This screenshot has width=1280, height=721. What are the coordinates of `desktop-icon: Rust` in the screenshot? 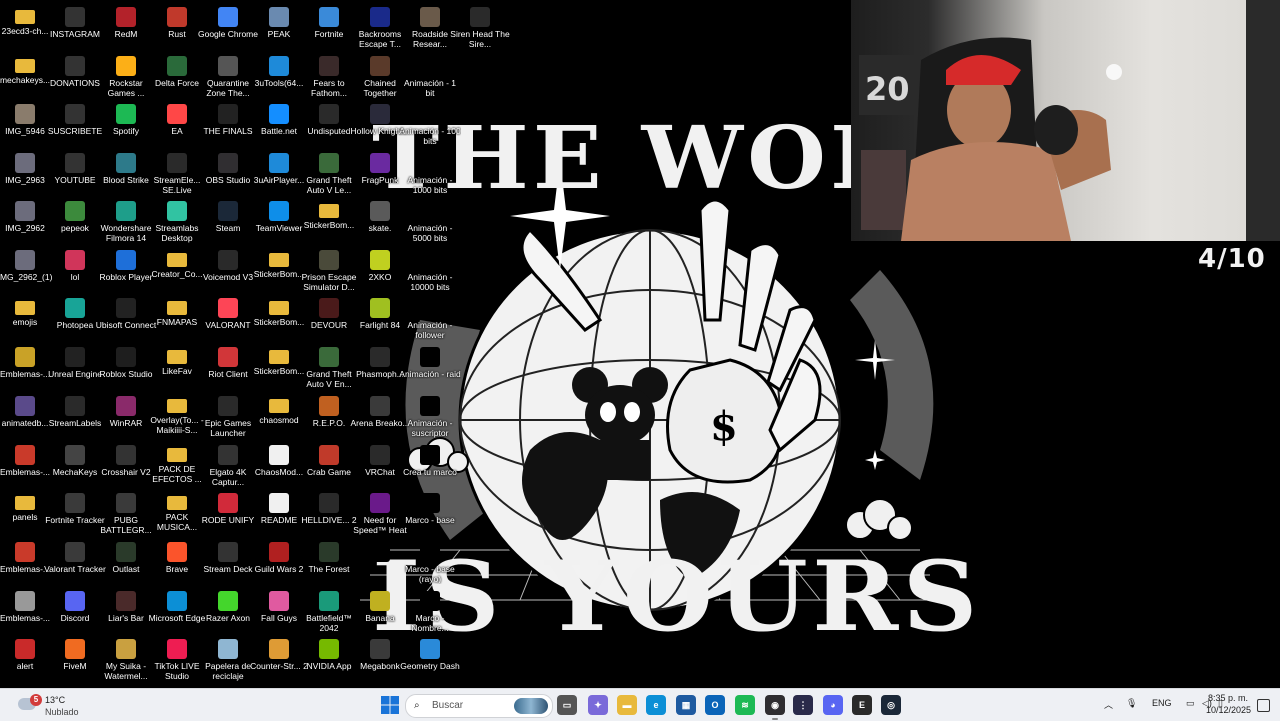 It's located at (177, 21).